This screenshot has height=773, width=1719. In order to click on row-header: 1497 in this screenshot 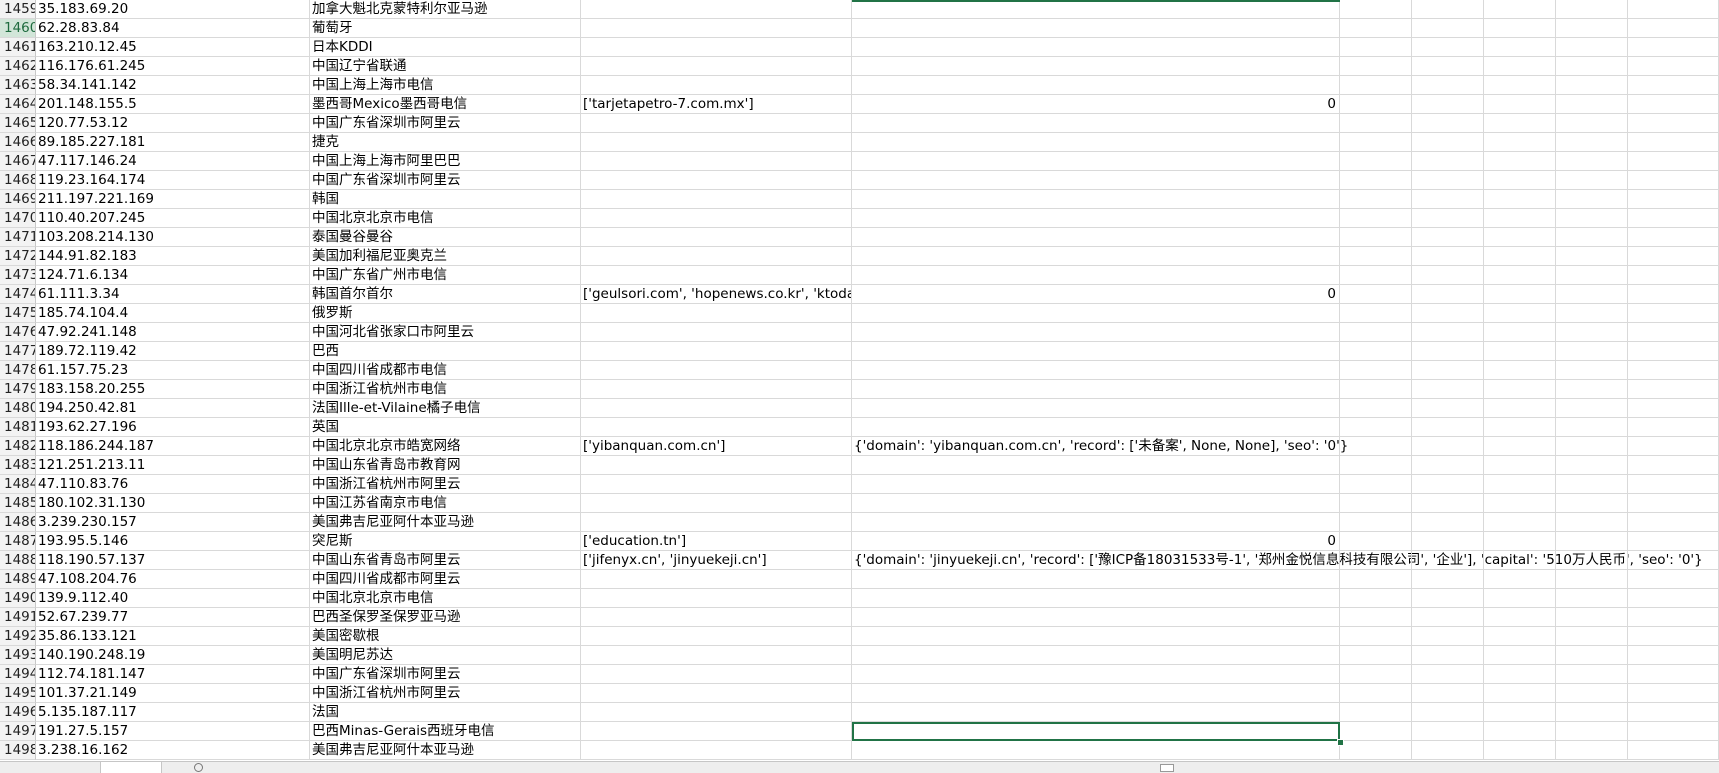, I will do `click(18, 731)`.